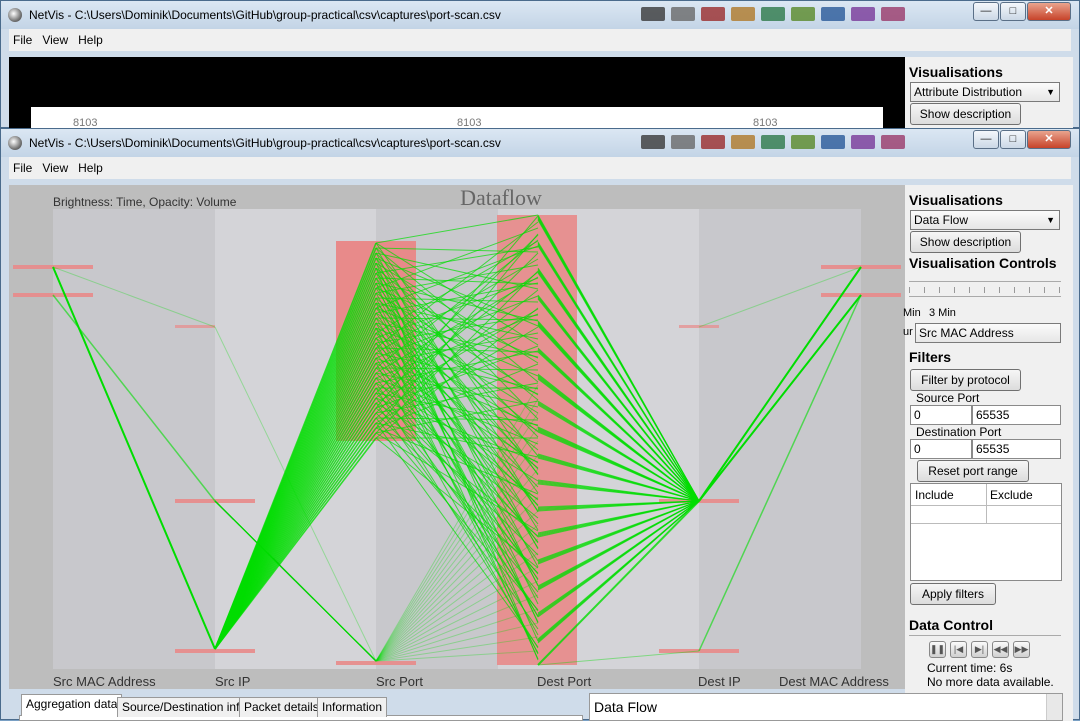 The height and width of the screenshot is (721, 1080). What do you see at coordinates (626, 707) in the screenshot?
I see `description-title: Data Flow` at bounding box center [626, 707].